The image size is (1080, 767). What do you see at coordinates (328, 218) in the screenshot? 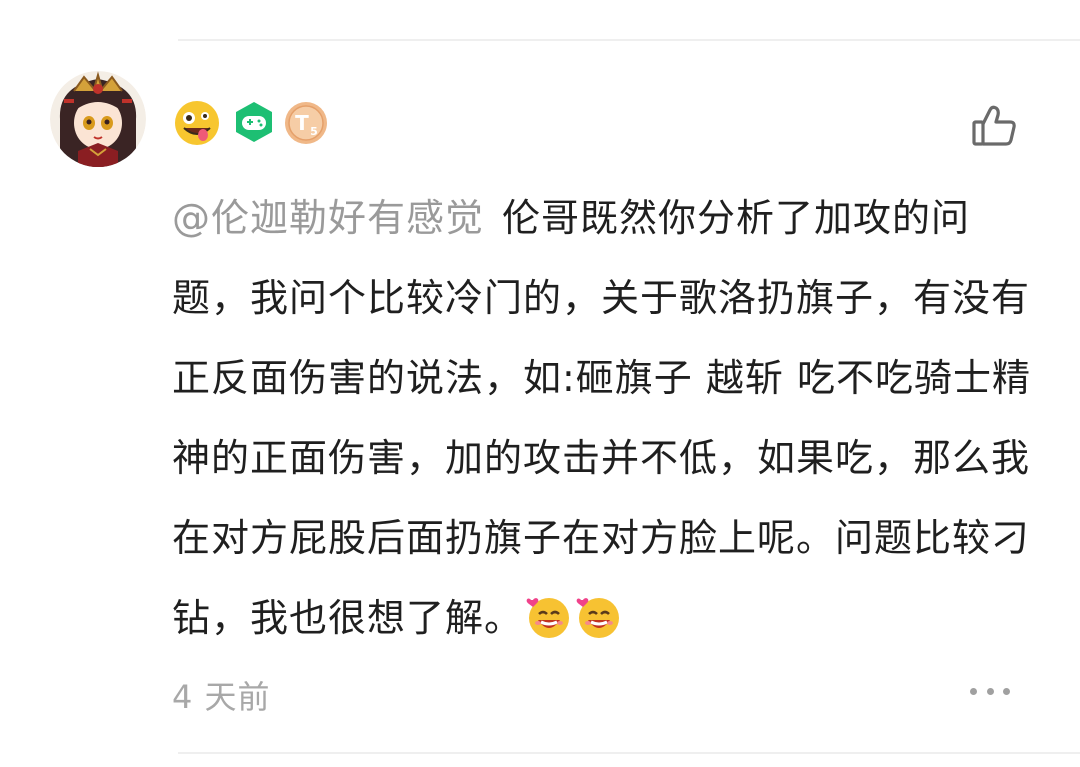
I see `mention-link: @伦迦勒好有感觉` at bounding box center [328, 218].